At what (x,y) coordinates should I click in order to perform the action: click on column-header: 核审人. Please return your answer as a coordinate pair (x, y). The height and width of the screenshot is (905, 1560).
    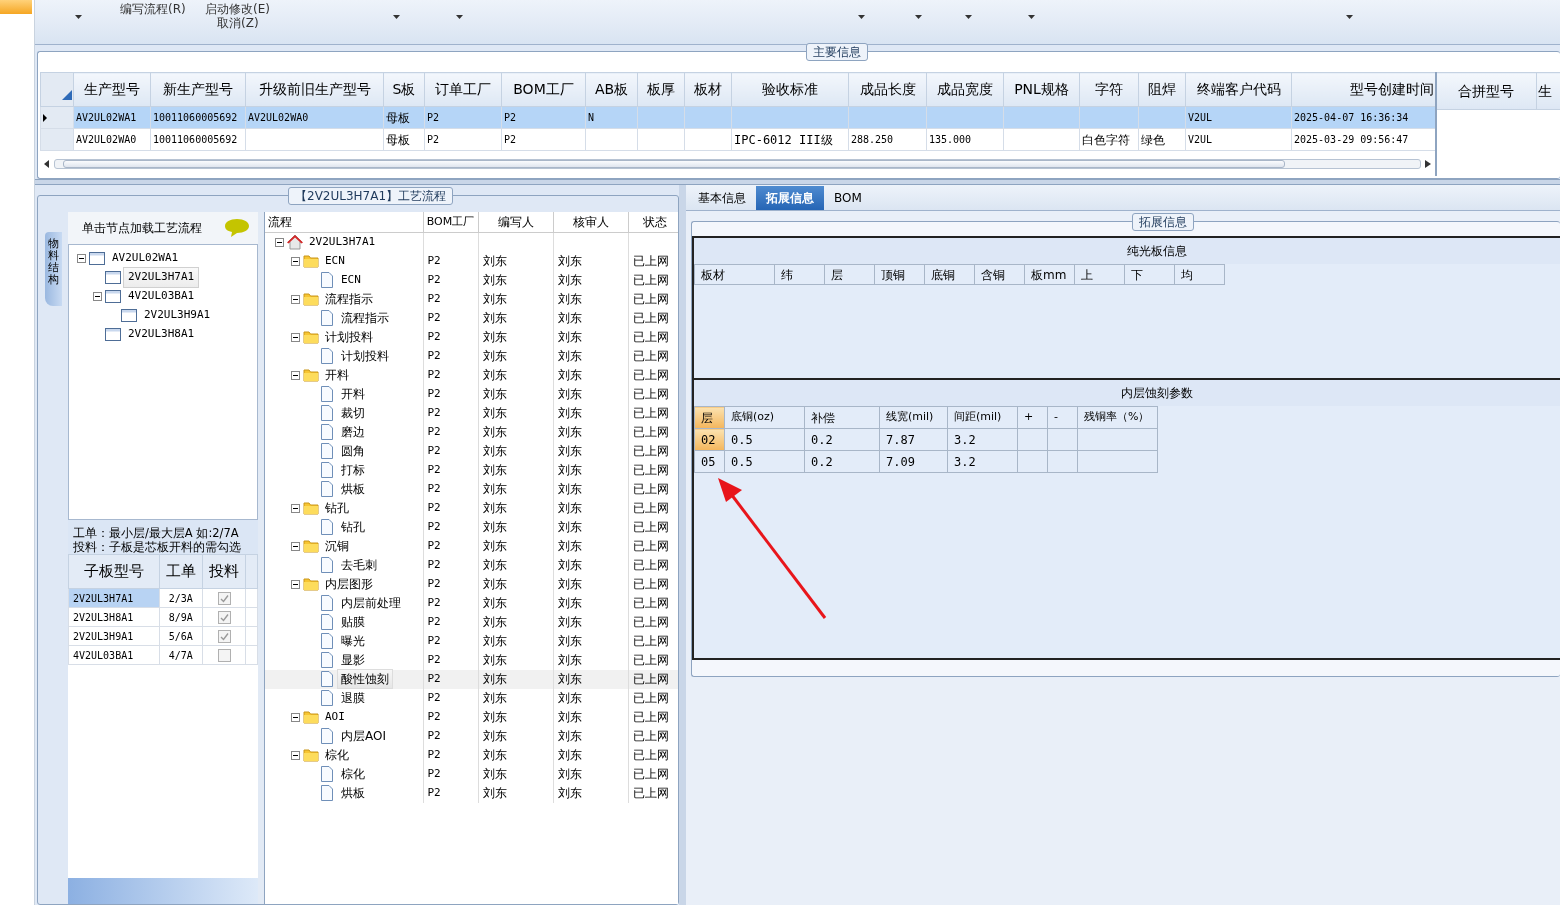
    Looking at the image, I should click on (590, 222).